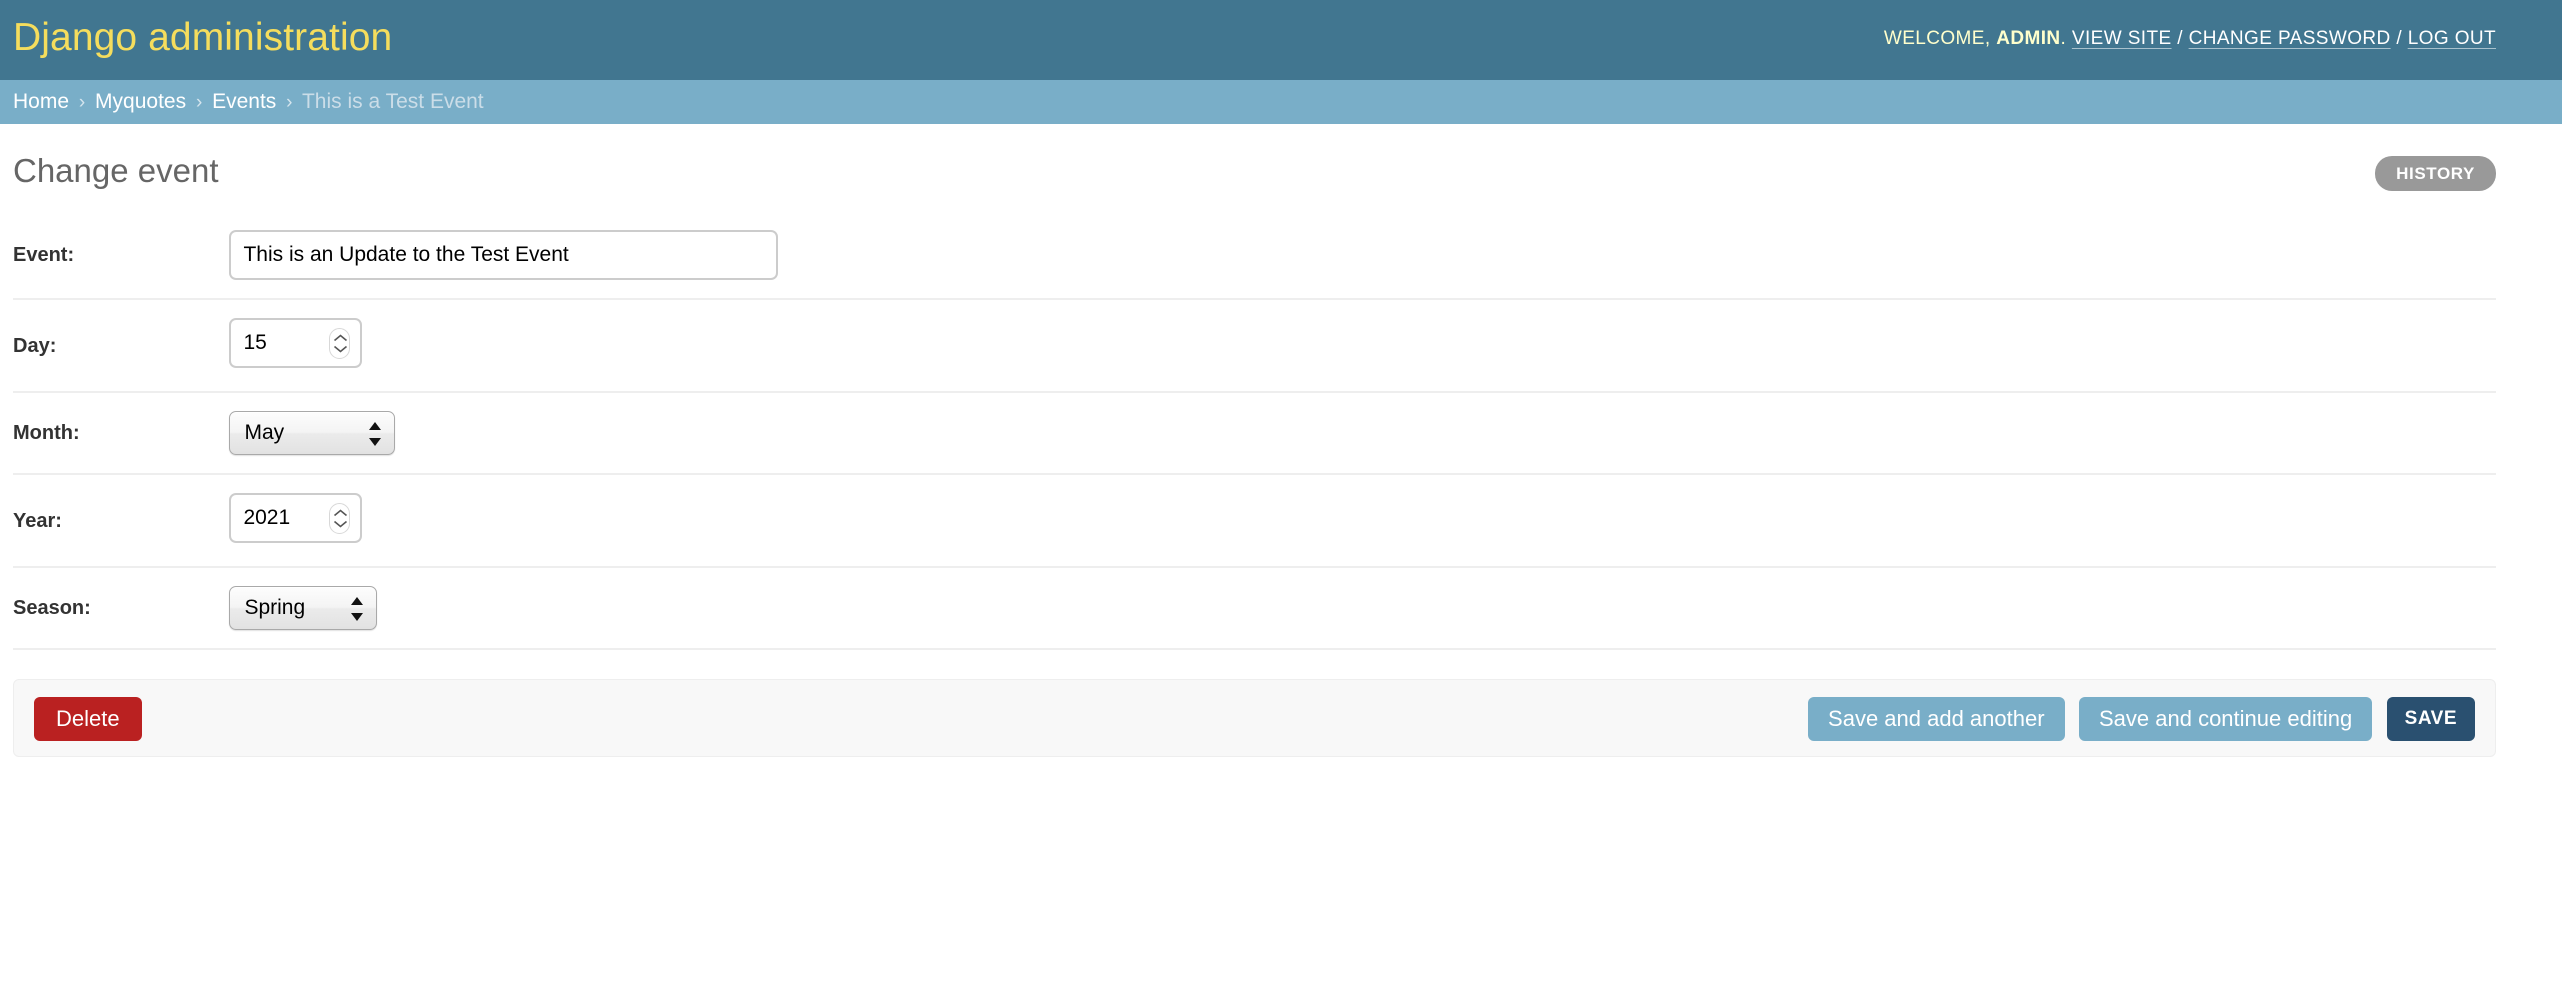 The image size is (2562, 1002). Describe the element at coordinates (2063, 38) in the screenshot. I see `username-period: .` at that location.